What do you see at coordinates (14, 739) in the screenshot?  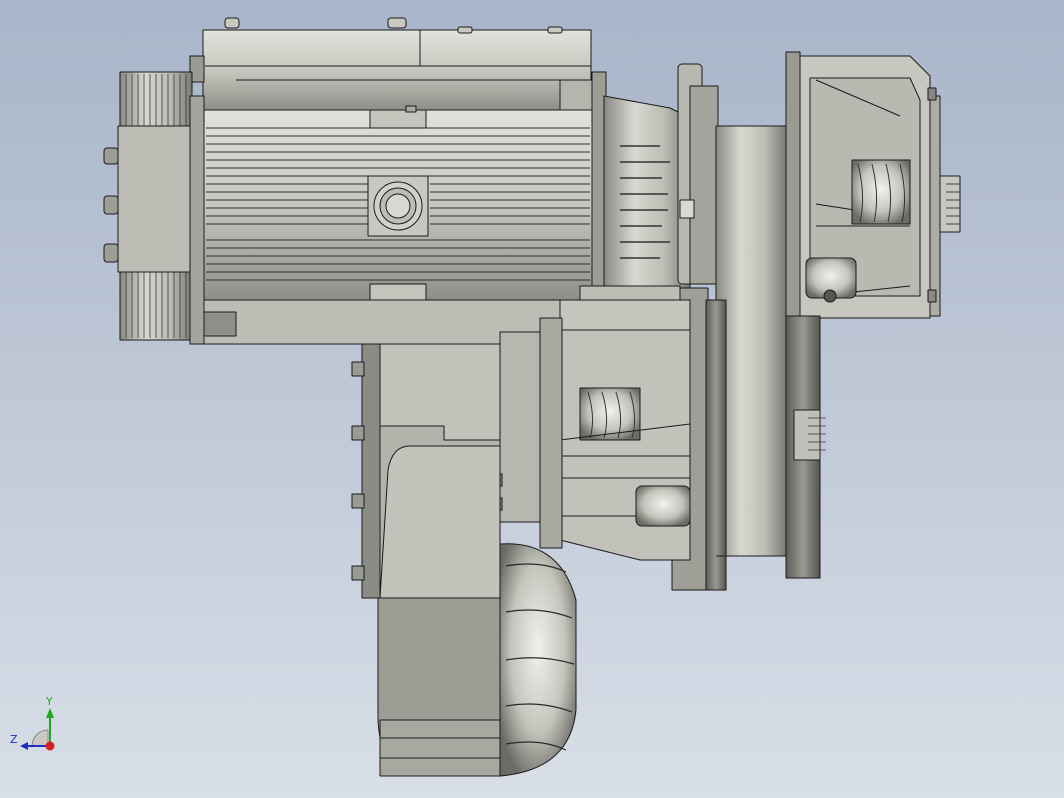 I see `axis-label-z: Z` at bounding box center [14, 739].